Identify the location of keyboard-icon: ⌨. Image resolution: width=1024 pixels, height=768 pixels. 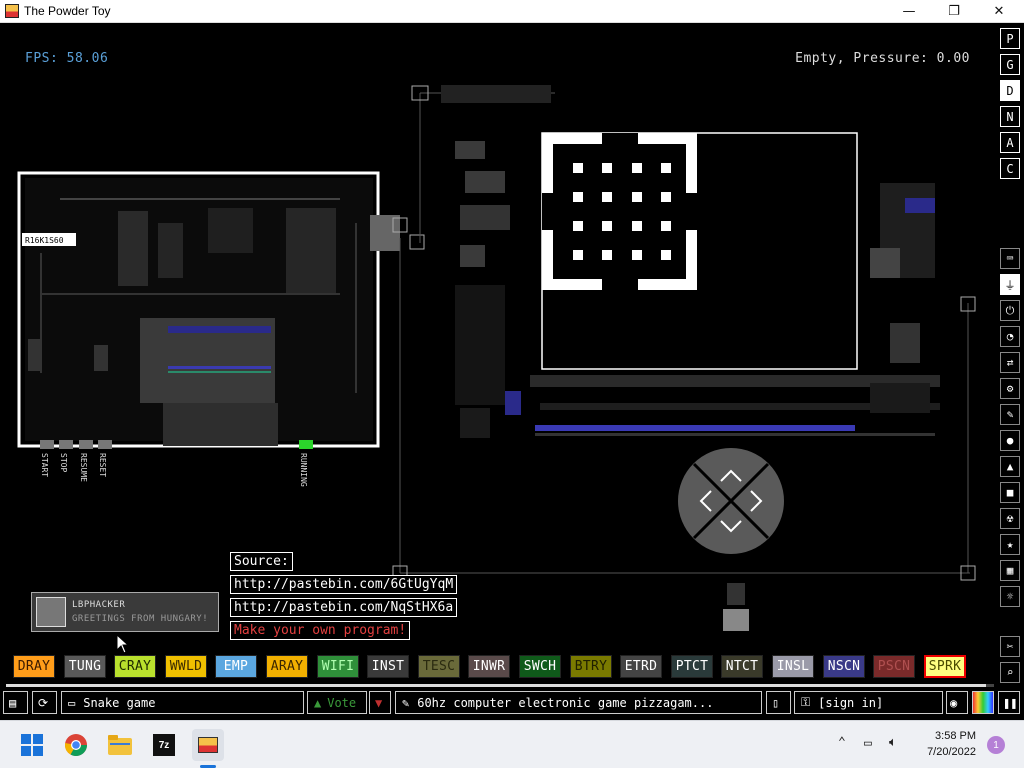
(1010, 258).